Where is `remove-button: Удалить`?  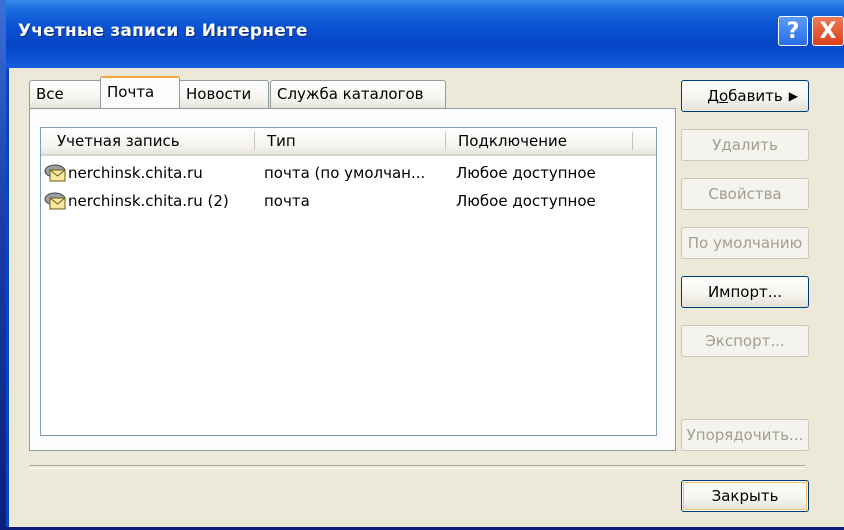
remove-button: Удалить is located at coordinates (745, 145).